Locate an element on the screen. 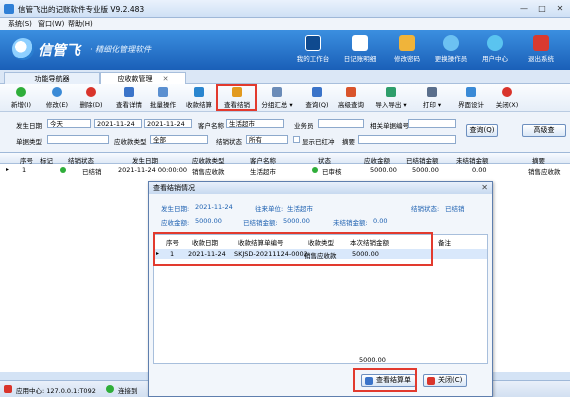 Image resolution: width=570 pixels, height=397 pixels. edit-label: 修改(E) is located at coordinates (57, 105).